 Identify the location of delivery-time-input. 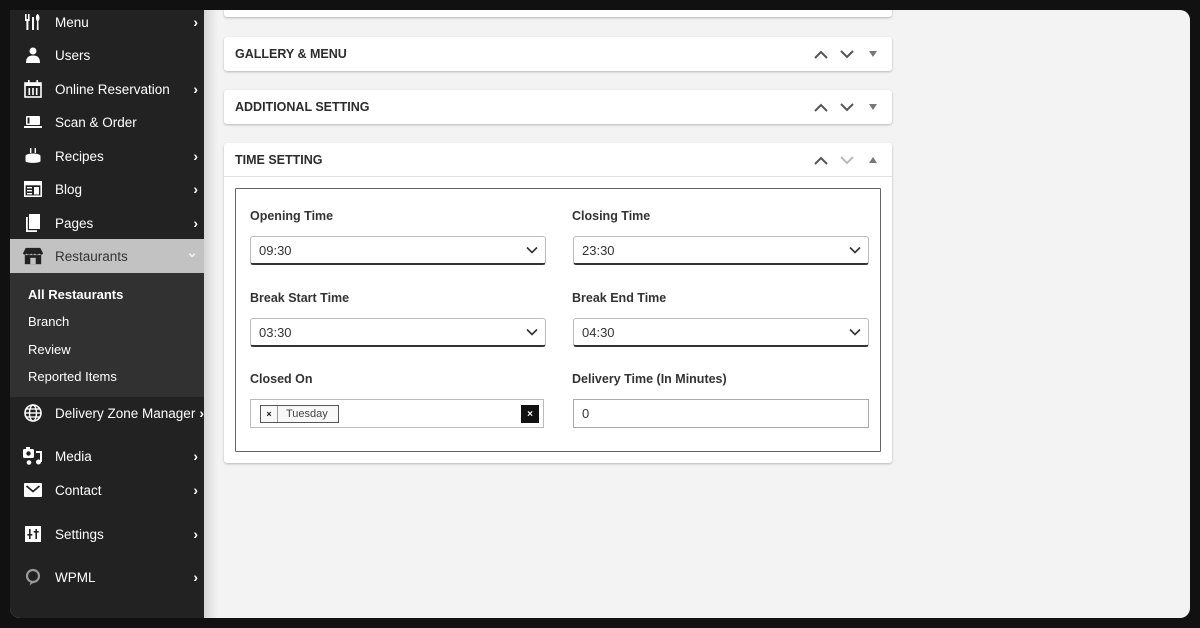
(721, 413).